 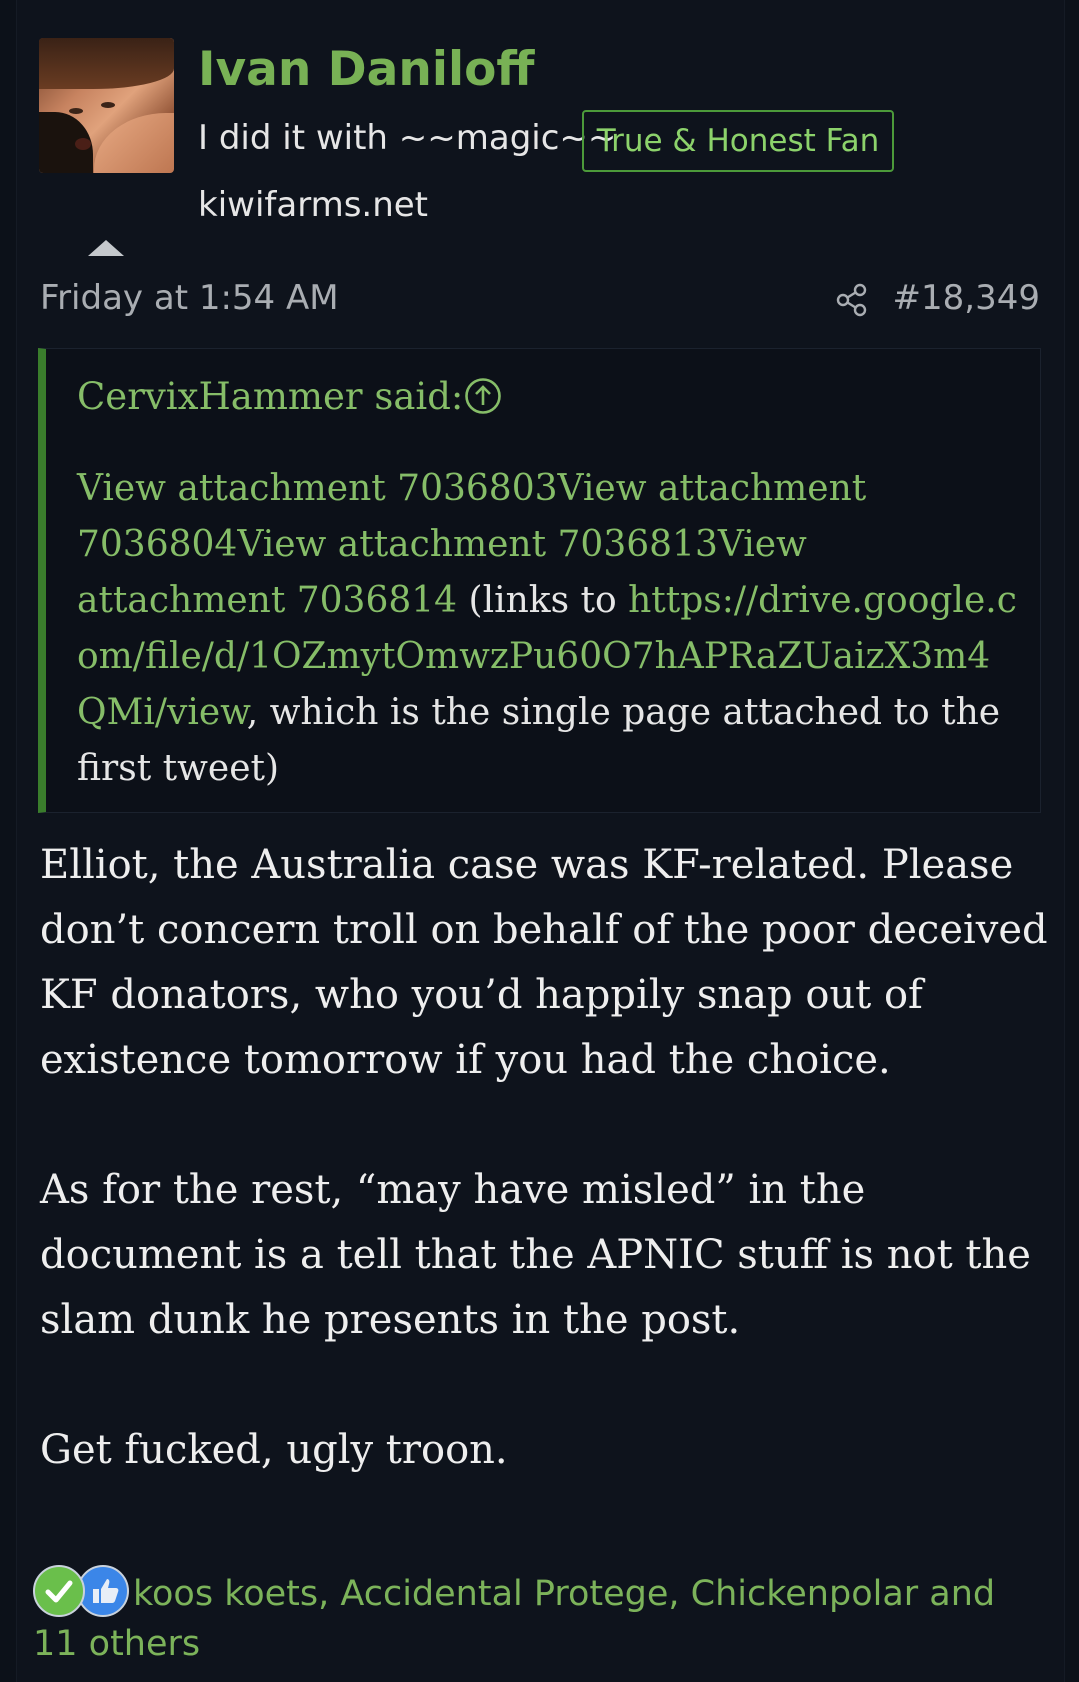 What do you see at coordinates (366, 69) in the screenshot?
I see `author-username: Ivan Daniloff` at bounding box center [366, 69].